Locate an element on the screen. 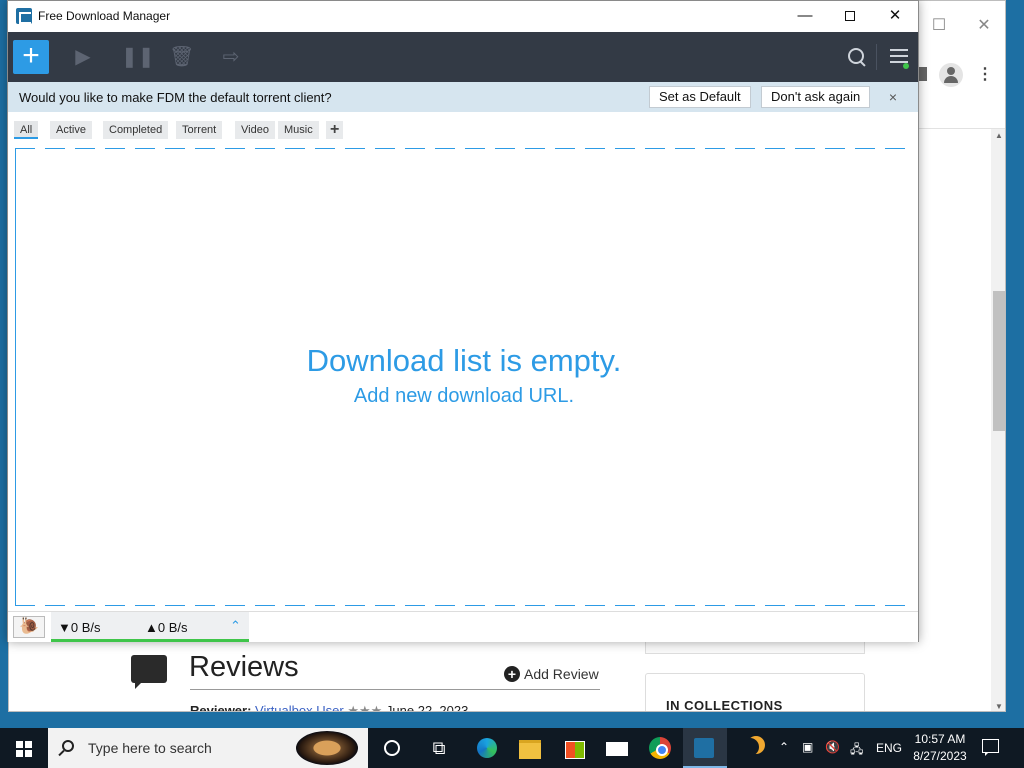  minimize-button: — is located at coordinates (805, 16).